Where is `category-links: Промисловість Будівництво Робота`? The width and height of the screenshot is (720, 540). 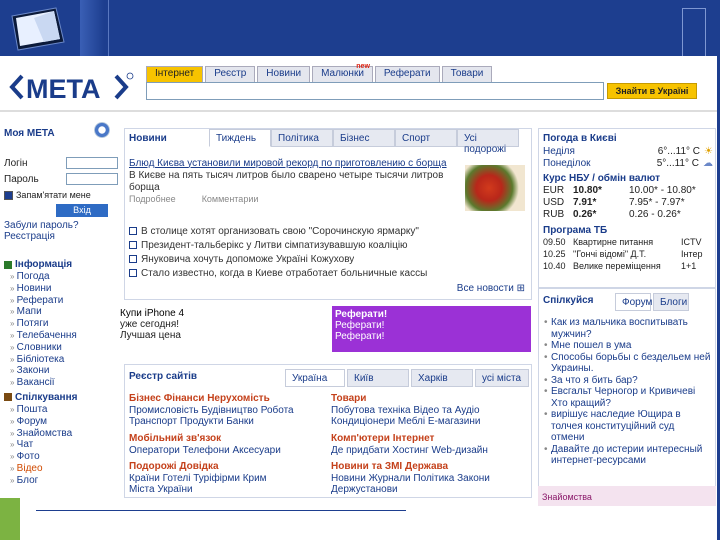
category-links: Промисловість Будівництво Робота is located at coordinates (211, 411).